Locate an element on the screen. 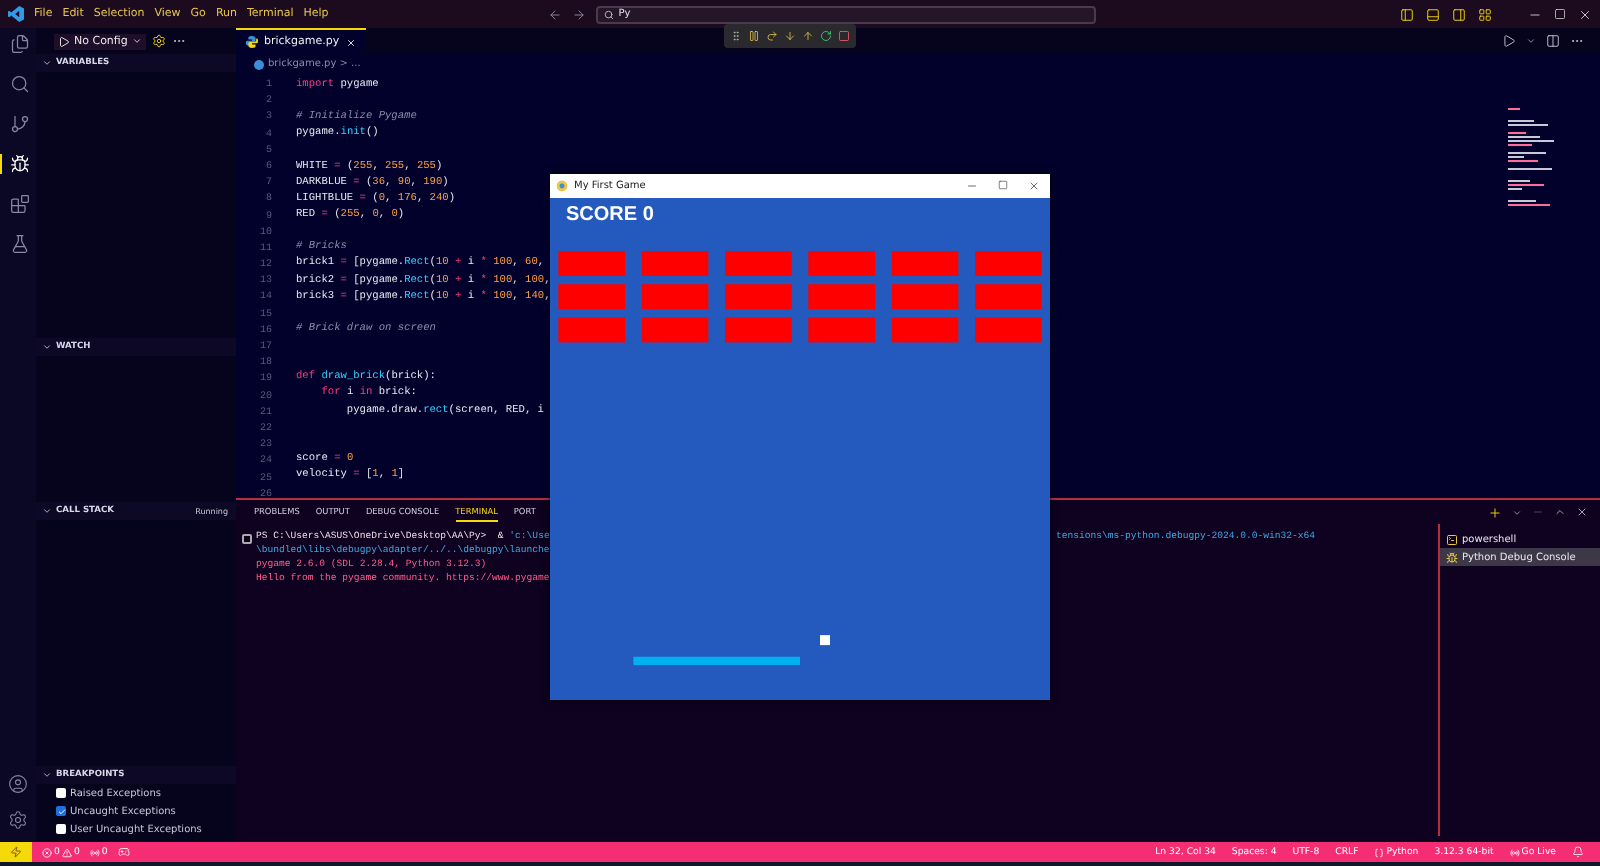 This screenshot has height=866, width=1600. command-marker-icon is located at coordinates (247, 539).